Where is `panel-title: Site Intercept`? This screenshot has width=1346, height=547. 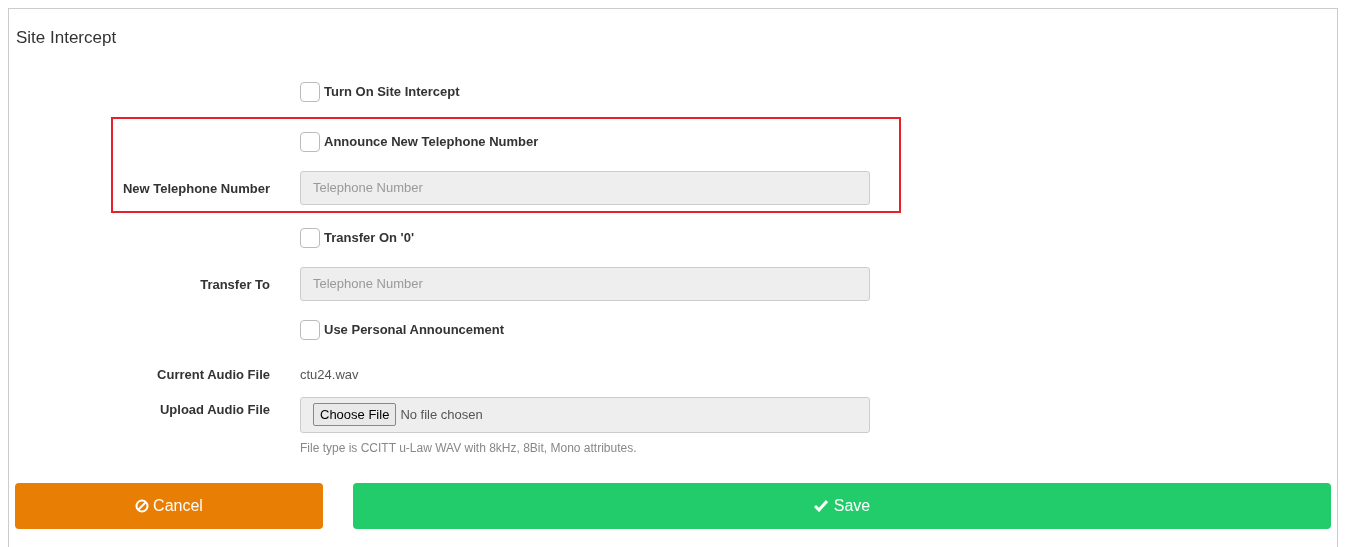
panel-title: Site Intercept is located at coordinates (66, 38).